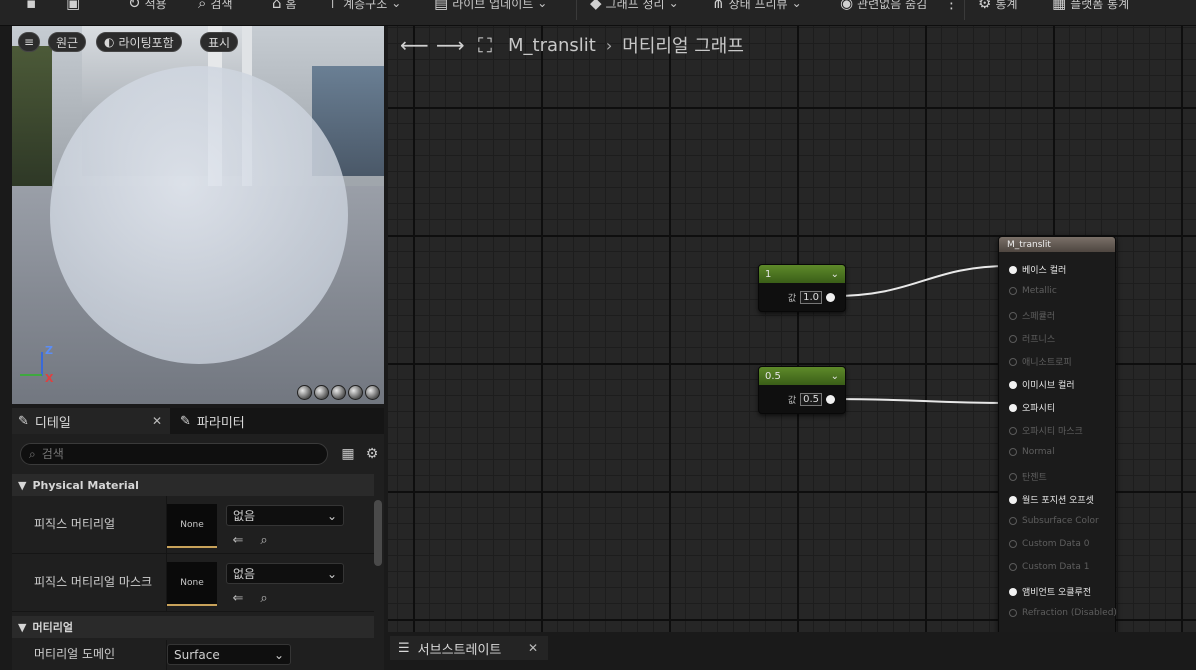 Image resolution: width=1196 pixels, height=670 pixels. What do you see at coordinates (1054, 521) in the screenshot?
I see `result-input-pin-row: Subsurface Color` at bounding box center [1054, 521].